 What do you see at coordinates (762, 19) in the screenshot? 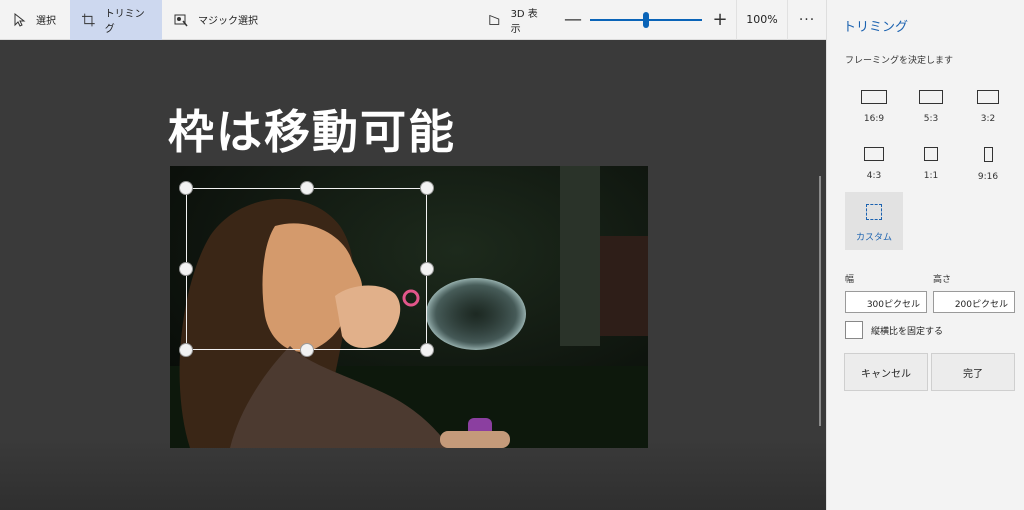
I see `zoom-level: 100%` at bounding box center [762, 19].